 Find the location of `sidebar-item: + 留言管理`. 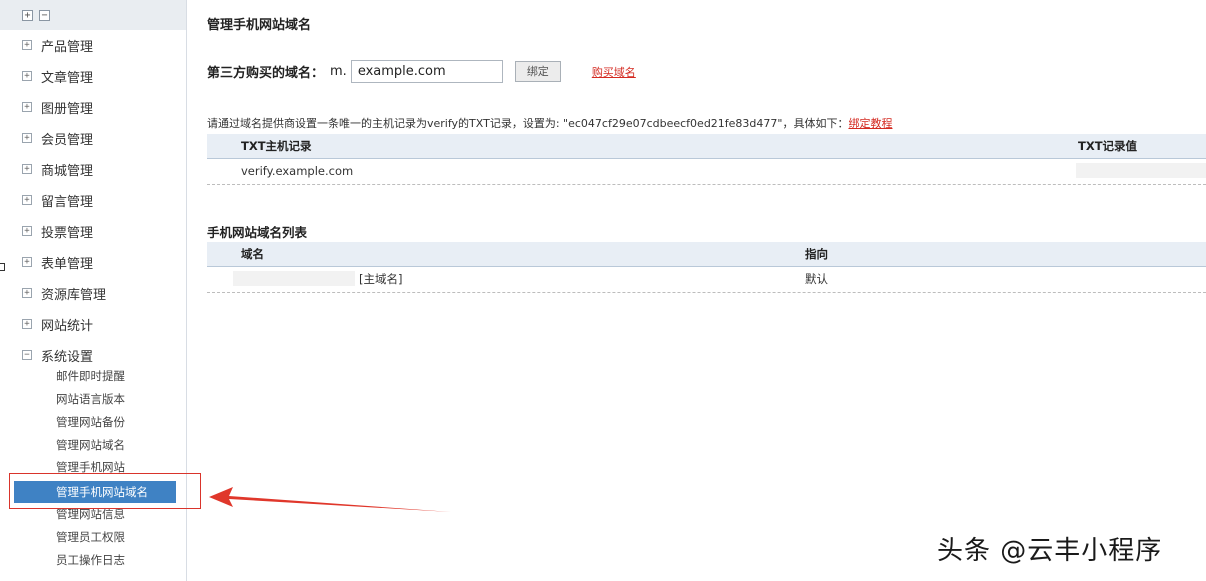

sidebar-item: + 留言管理 is located at coordinates (57, 200).